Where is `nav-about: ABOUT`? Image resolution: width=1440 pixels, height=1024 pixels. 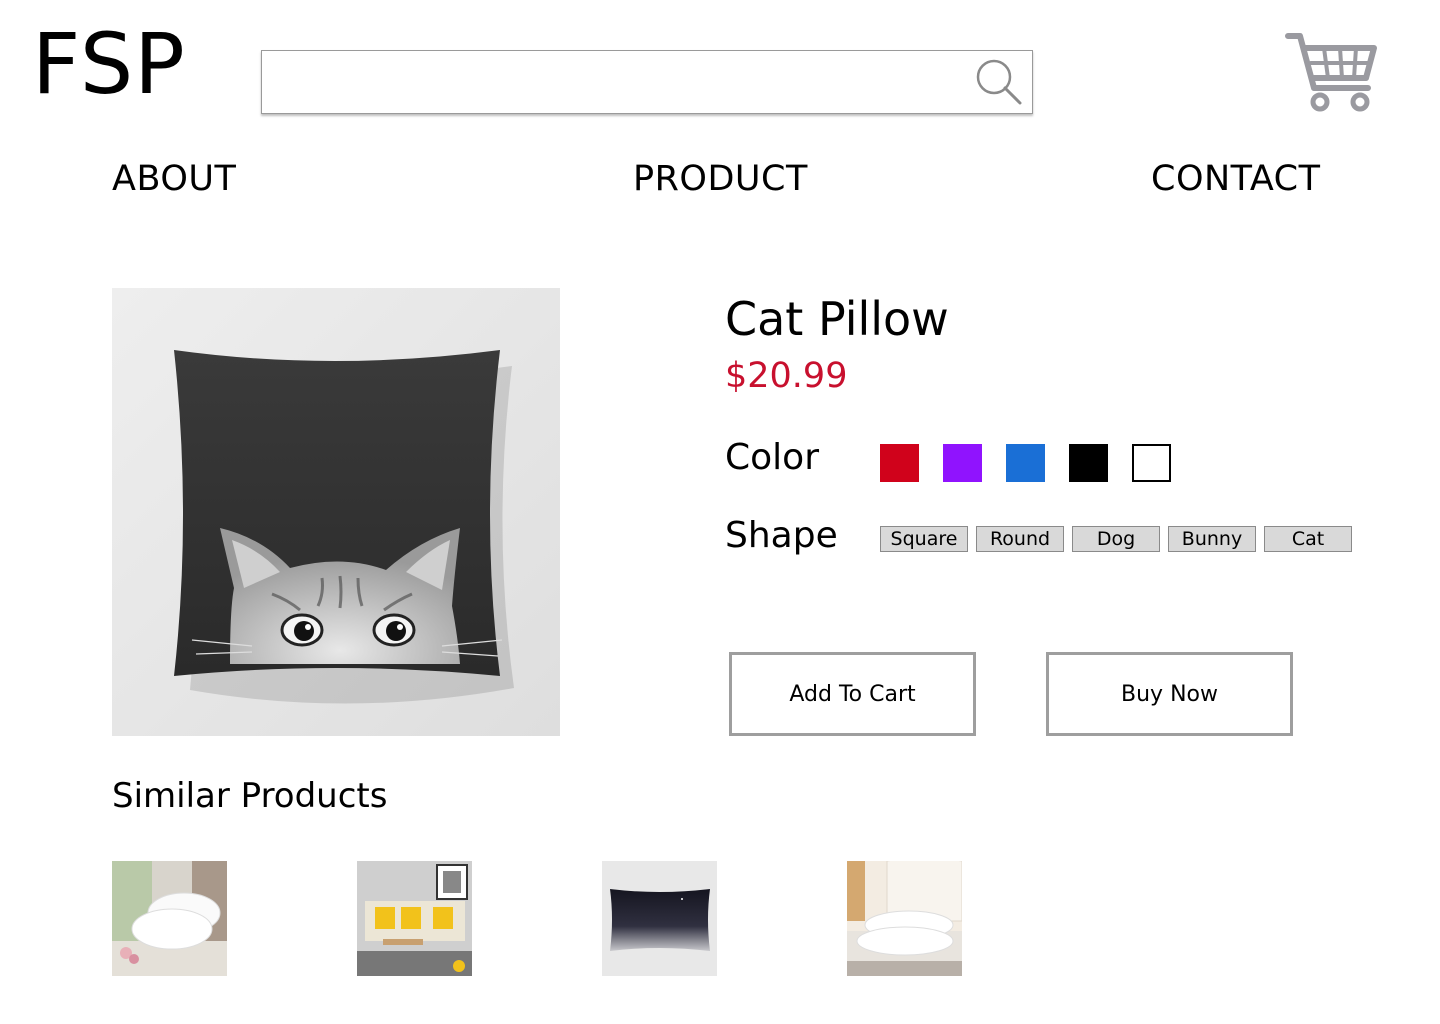
nav-about: ABOUT is located at coordinates (174, 179).